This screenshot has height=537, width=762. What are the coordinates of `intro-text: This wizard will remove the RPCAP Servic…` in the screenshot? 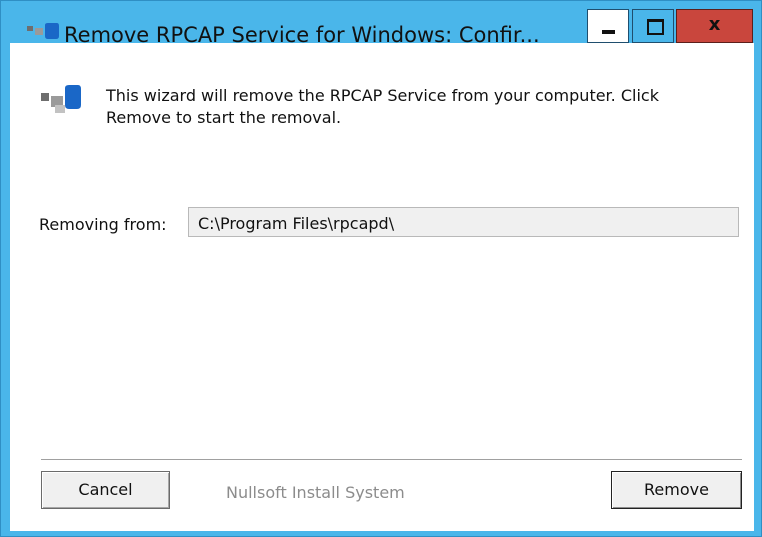 It's located at (382, 106).